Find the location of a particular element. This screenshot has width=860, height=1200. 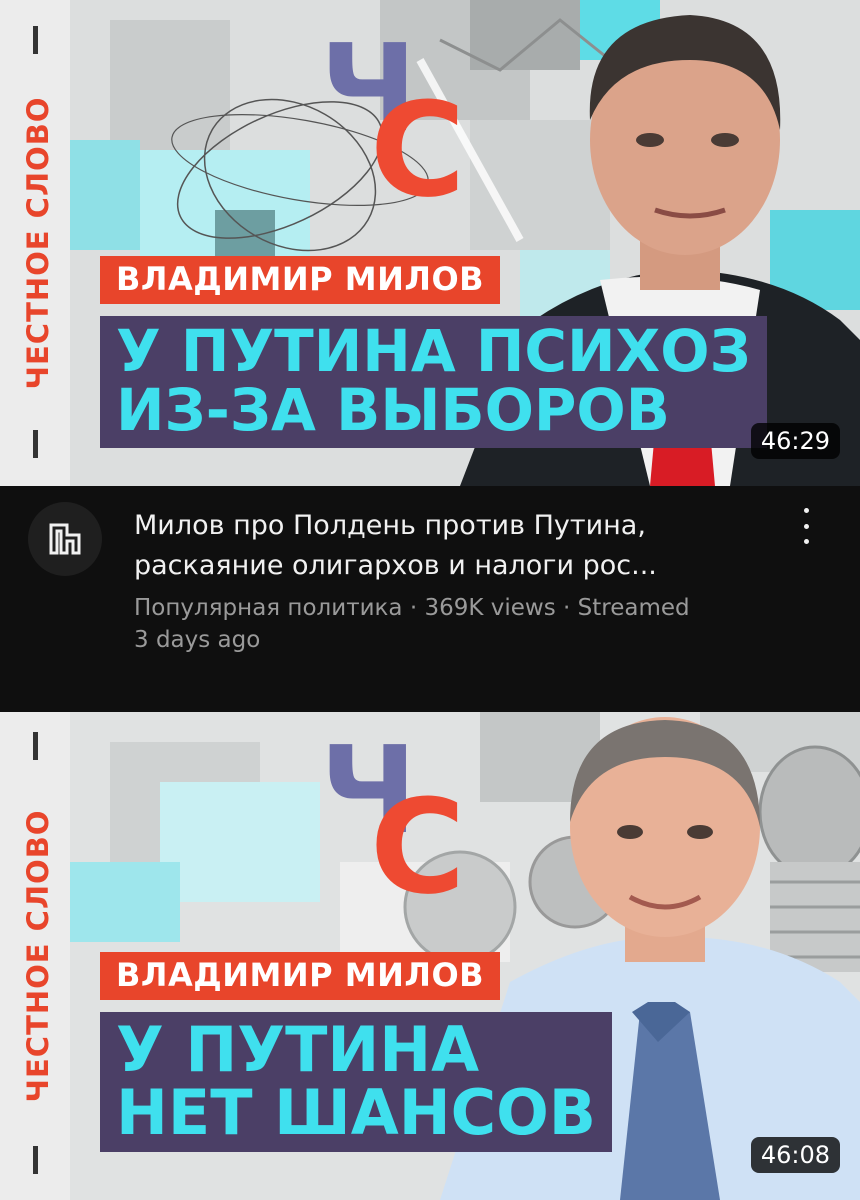

more-vert-icon is located at coordinates (806, 526).